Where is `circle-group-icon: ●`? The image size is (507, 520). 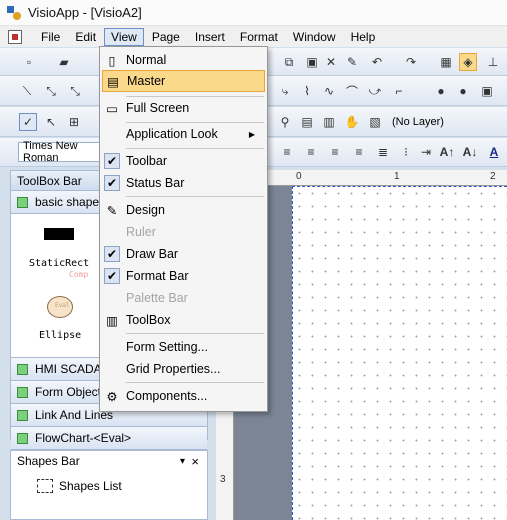
circle-group-icon: ● is located at coordinates (441, 91).